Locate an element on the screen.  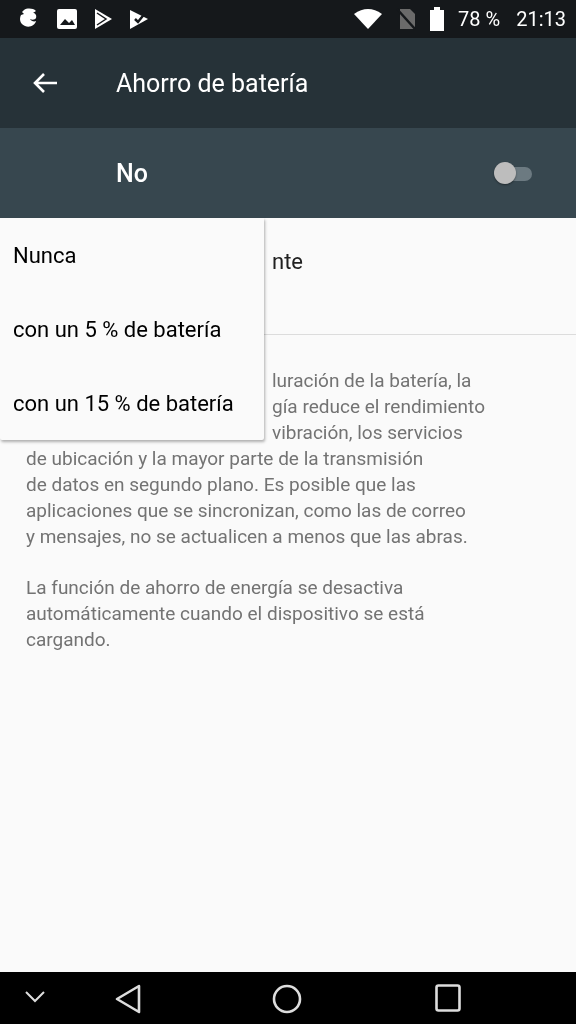
play-store-icon is located at coordinates (103, 19).